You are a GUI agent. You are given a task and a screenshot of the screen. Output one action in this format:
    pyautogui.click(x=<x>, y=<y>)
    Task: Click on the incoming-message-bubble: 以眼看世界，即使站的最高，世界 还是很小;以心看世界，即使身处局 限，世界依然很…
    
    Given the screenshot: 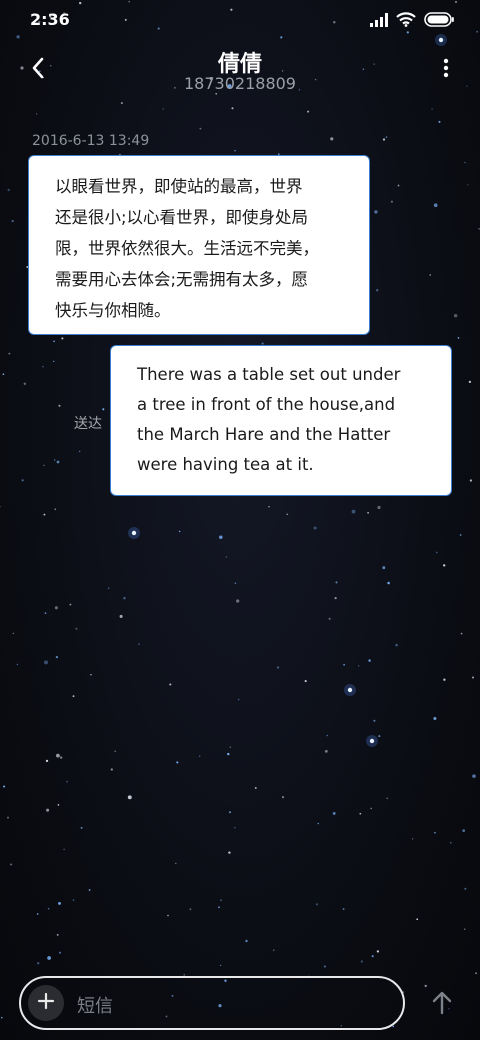 What is the action you would take?
    pyautogui.click(x=199, y=245)
    